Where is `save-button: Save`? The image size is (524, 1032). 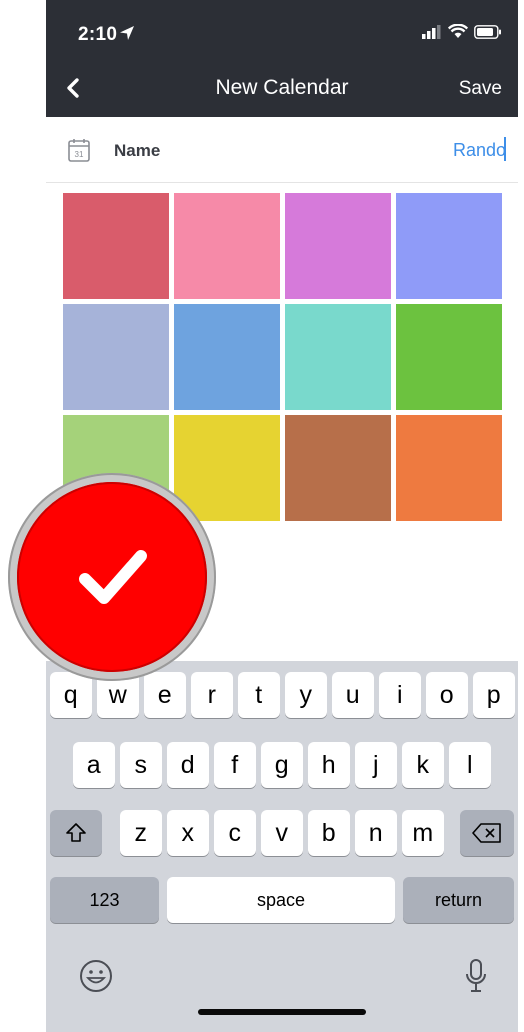
save-button: Save is located at coordinates (480, 89).